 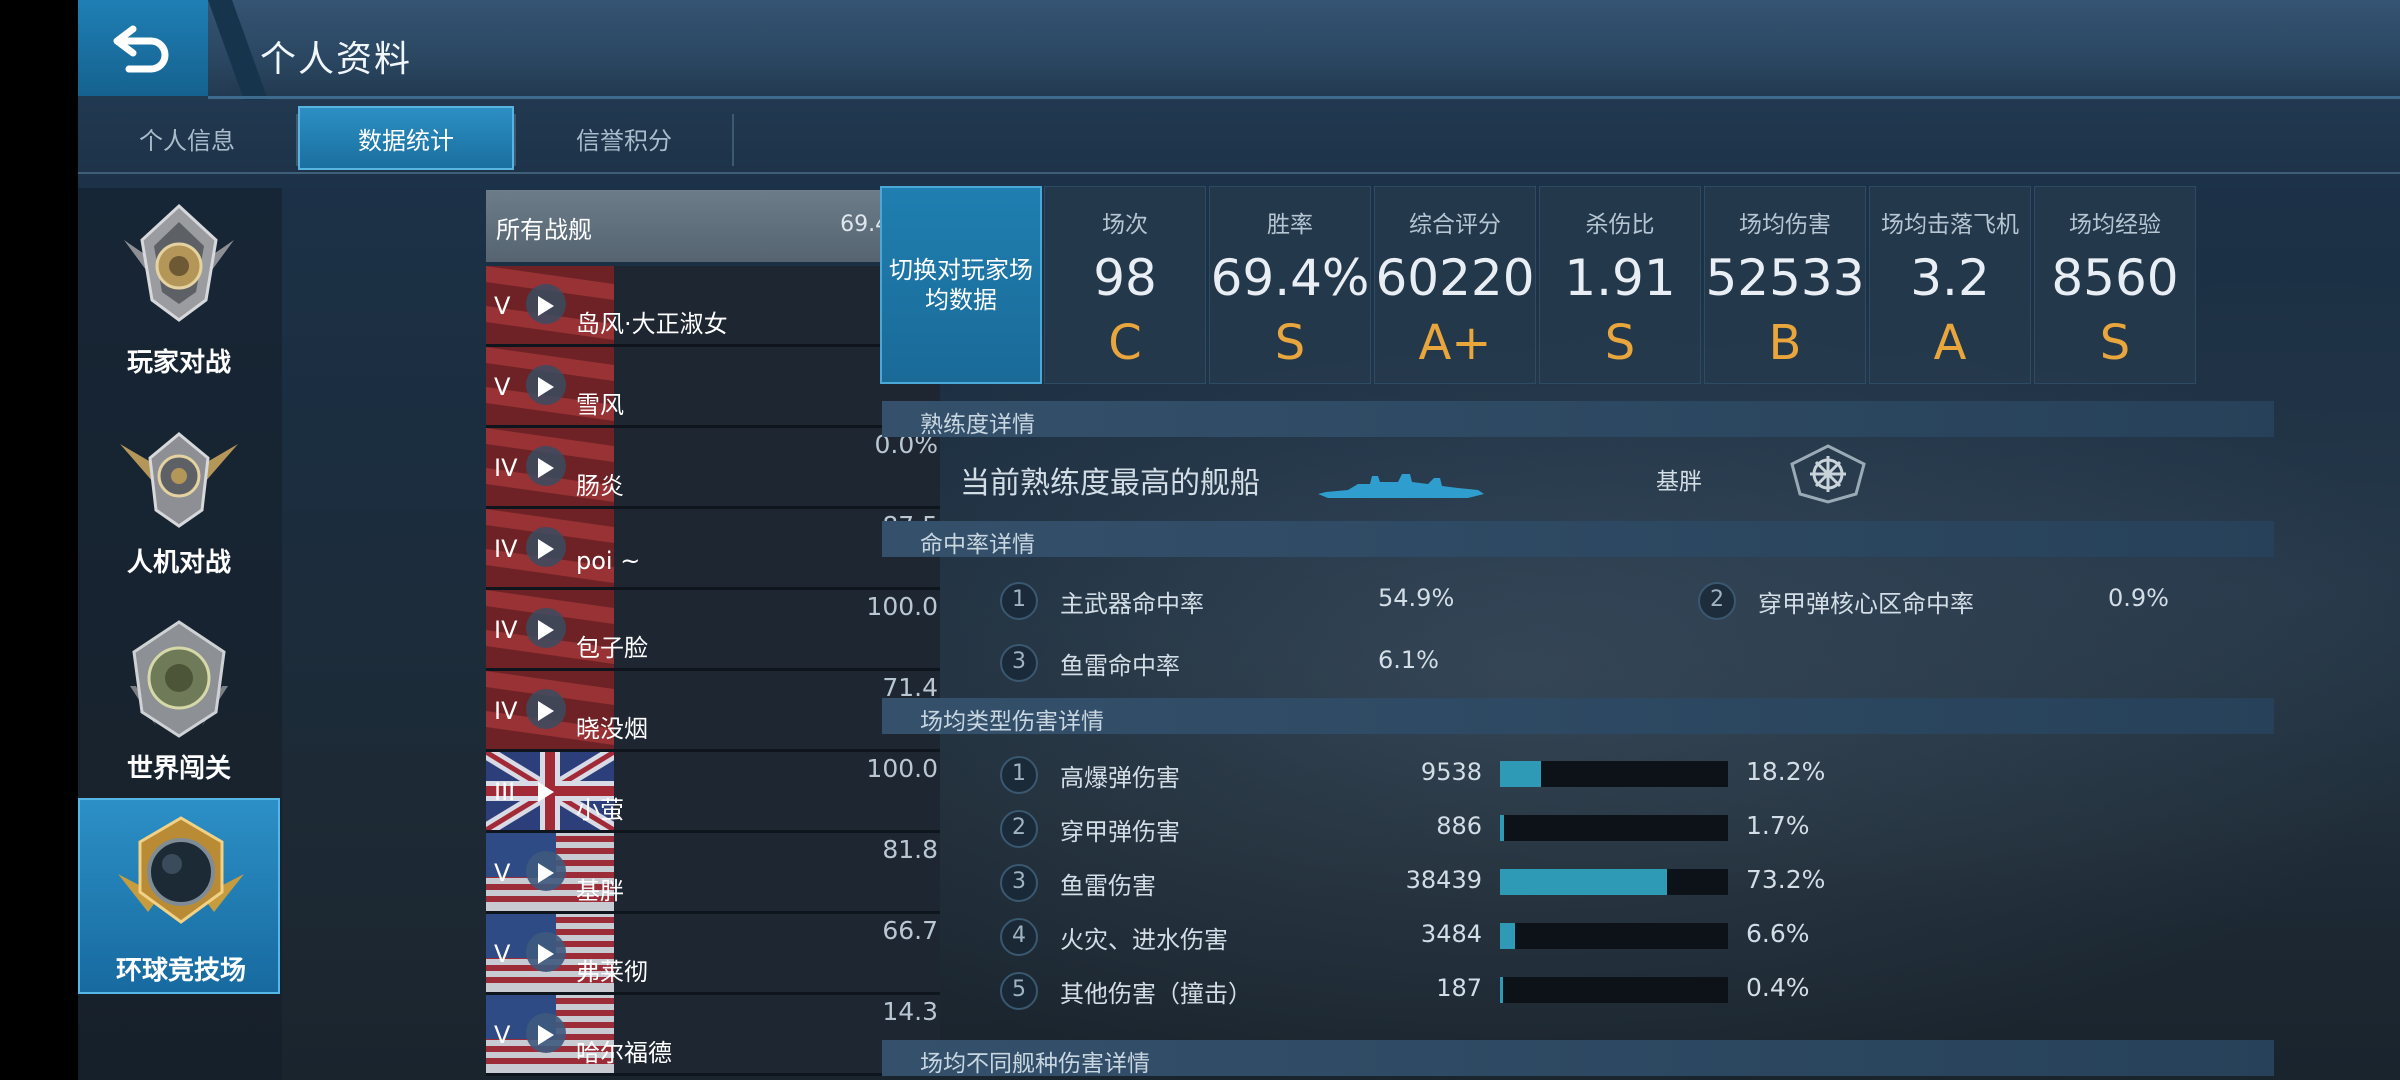 What do you see at coordinates (179, 702) in the screenshot?
I see `mode-world-challenge: 世界闯关` at bounding box center [179, 702].